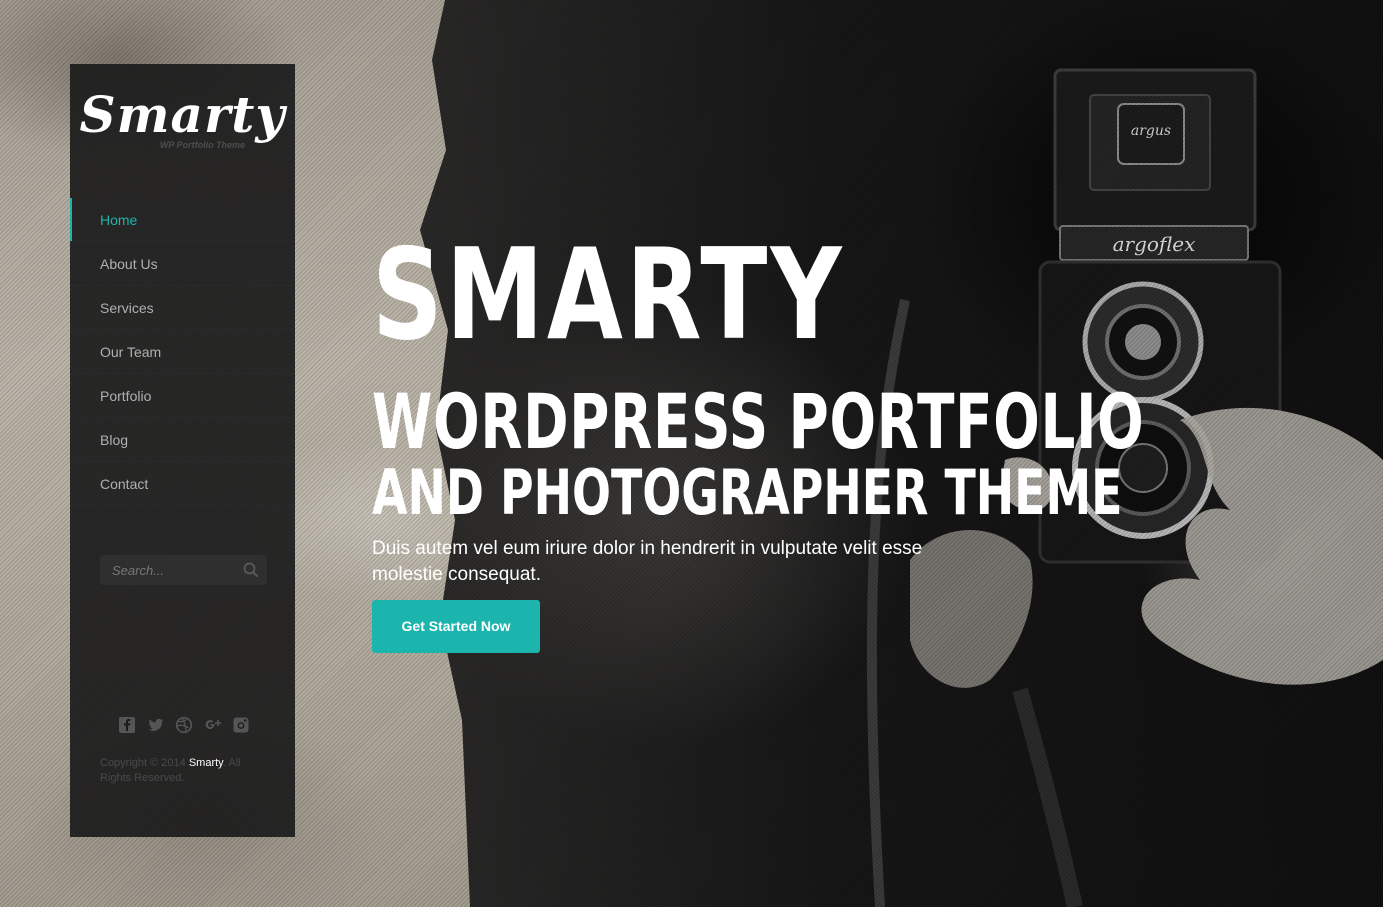 The image size is (1383, 907). I want to click on logo: Smarty WP Portfolio Theme, so click(182, 118).